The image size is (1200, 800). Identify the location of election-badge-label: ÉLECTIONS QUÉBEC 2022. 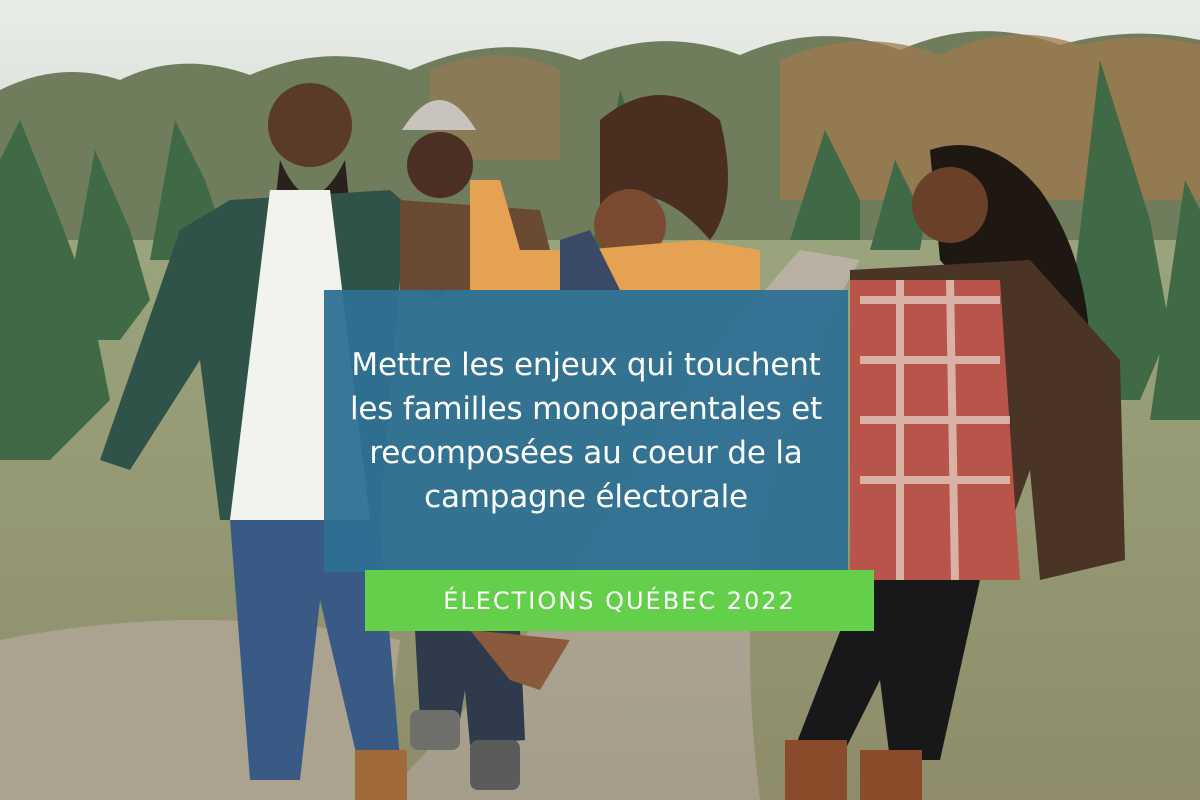
(619, 600).